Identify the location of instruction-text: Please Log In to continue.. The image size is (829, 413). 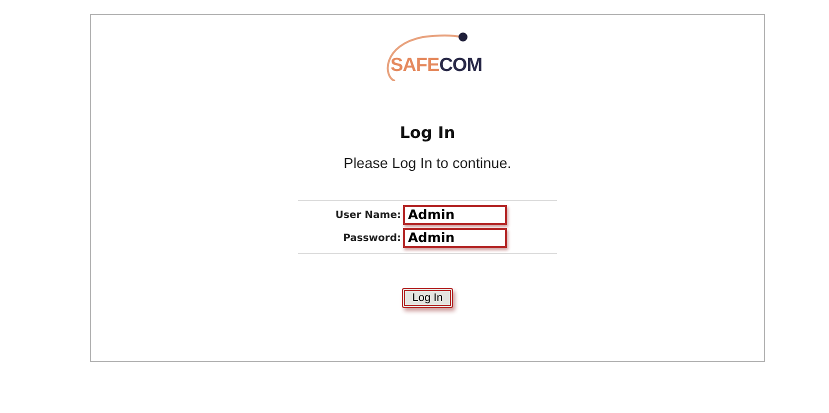
(428, 164).